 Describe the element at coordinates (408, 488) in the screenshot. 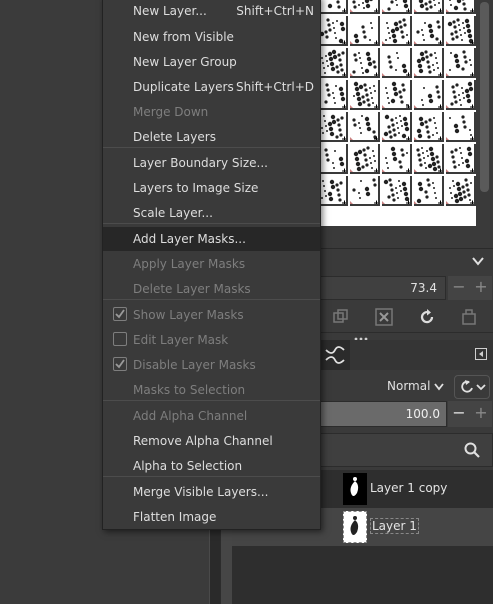

I see `layer-name: Layer 1 copy` at that location.